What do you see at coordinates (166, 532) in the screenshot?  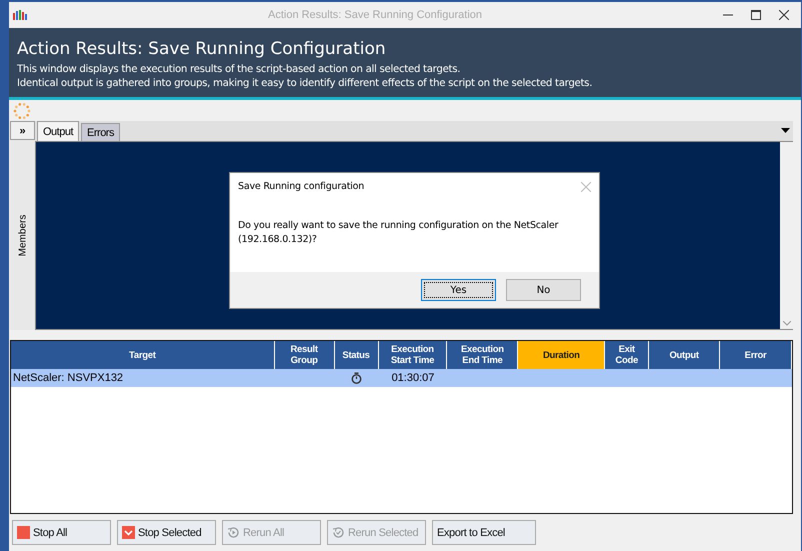 I see `action-button: Stop Selected` at bounding box center [166, 532].